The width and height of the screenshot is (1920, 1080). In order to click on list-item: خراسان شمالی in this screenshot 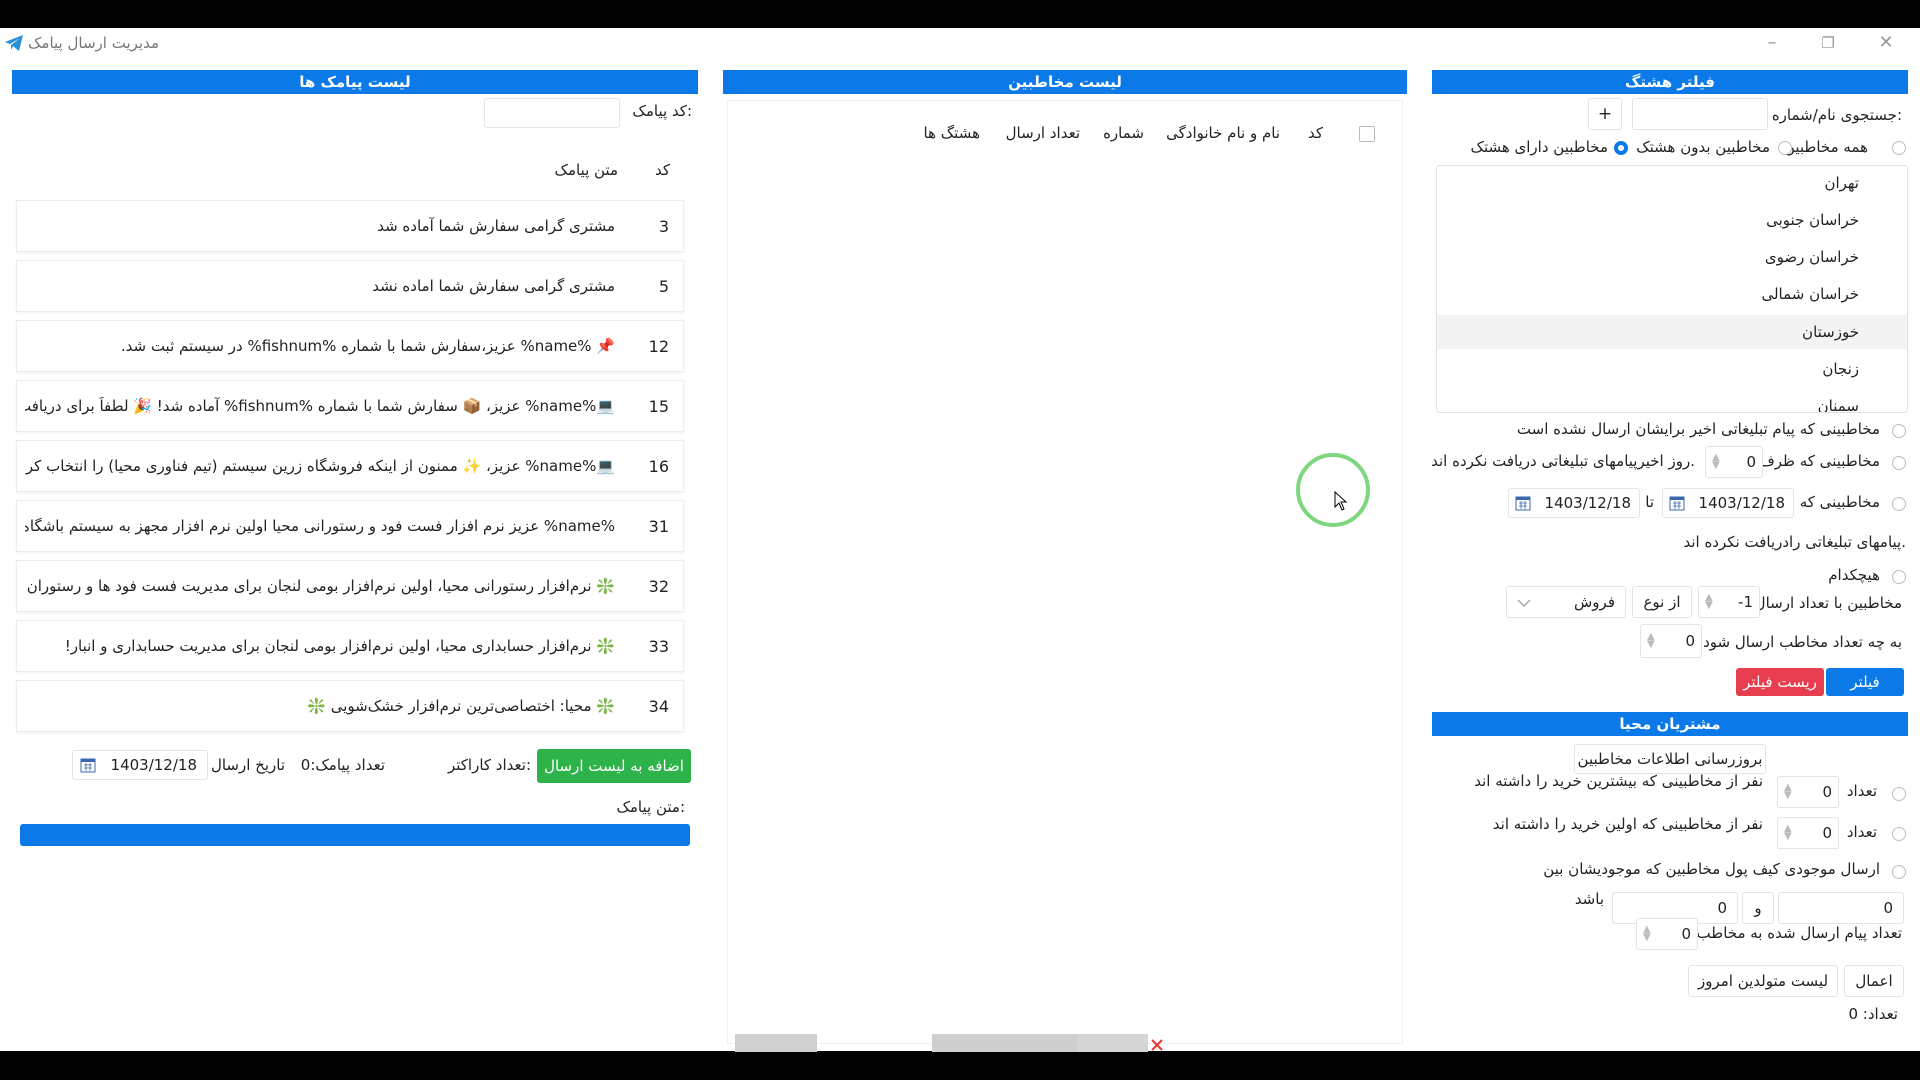, I will do `click(1672, 294)`.